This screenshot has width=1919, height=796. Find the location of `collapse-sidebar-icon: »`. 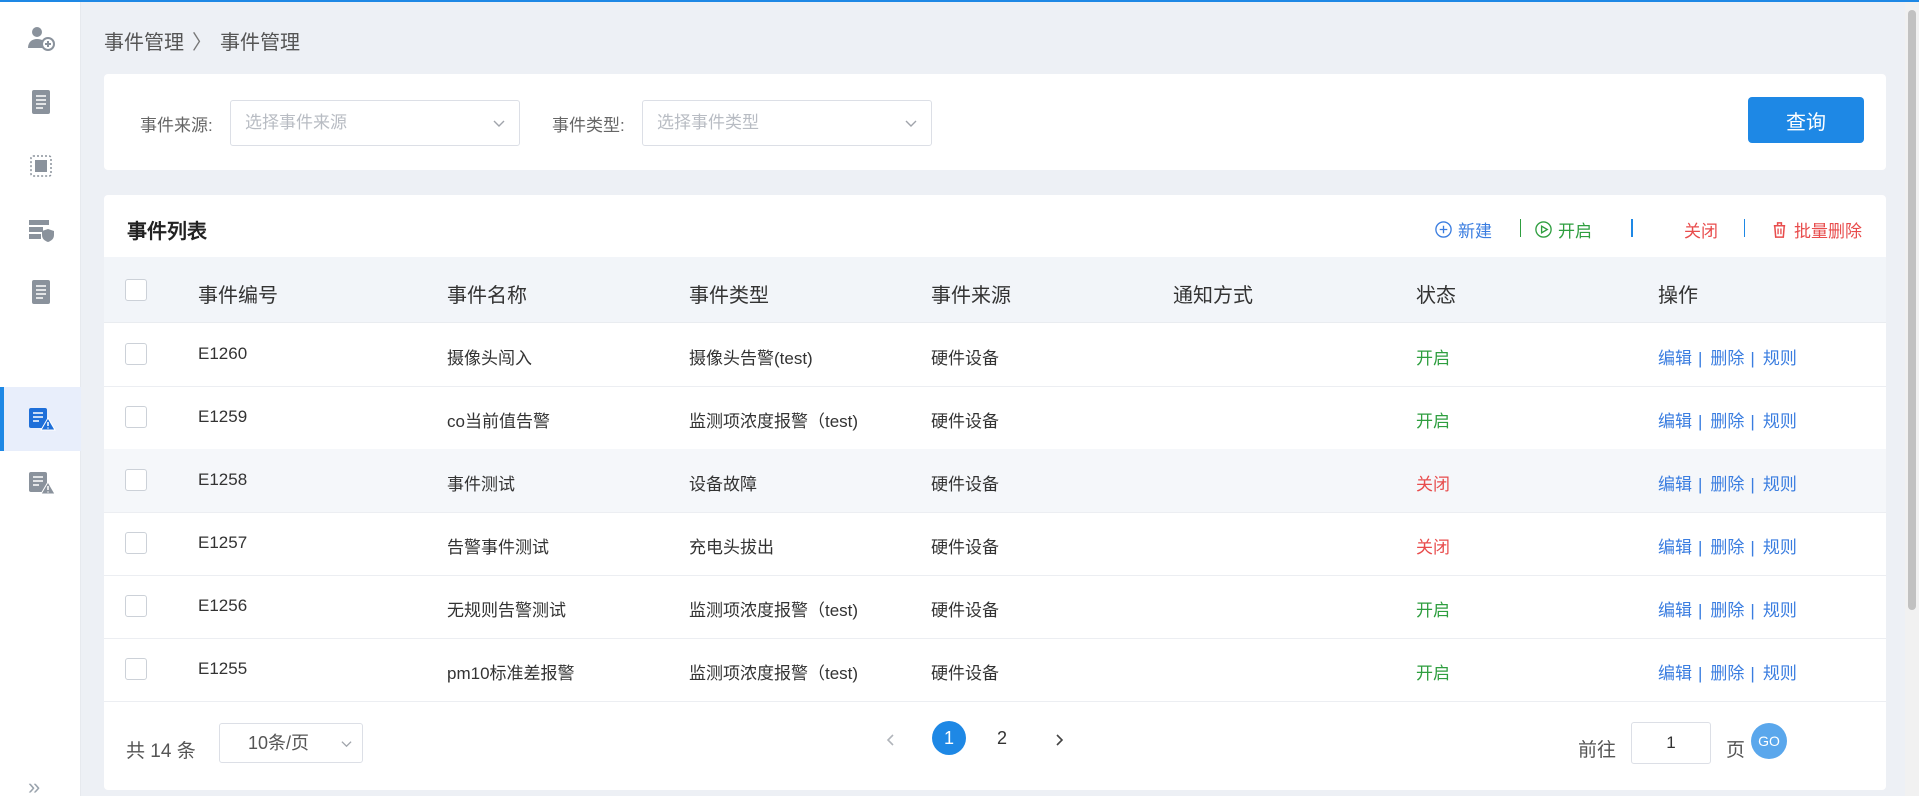

collapse-sidebar-icon: » is located at coordinates (34, 786).